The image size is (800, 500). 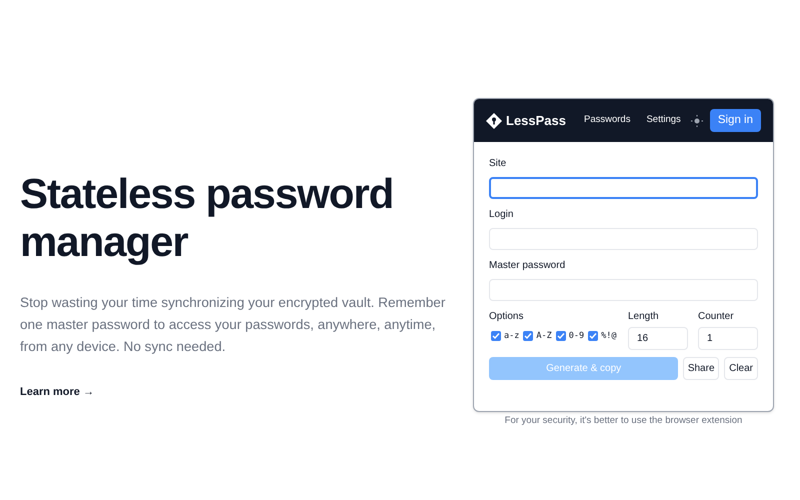 I want to click on learn-more-link: Learn more →, so click(x=57, y=392).